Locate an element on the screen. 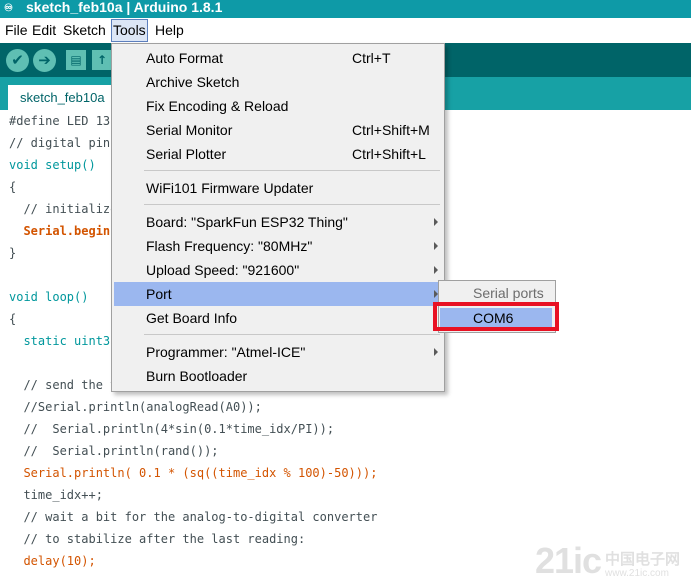 This screenshot has height=587, width=691. code-line: Serial.begin is located at coordinates (60, 231).